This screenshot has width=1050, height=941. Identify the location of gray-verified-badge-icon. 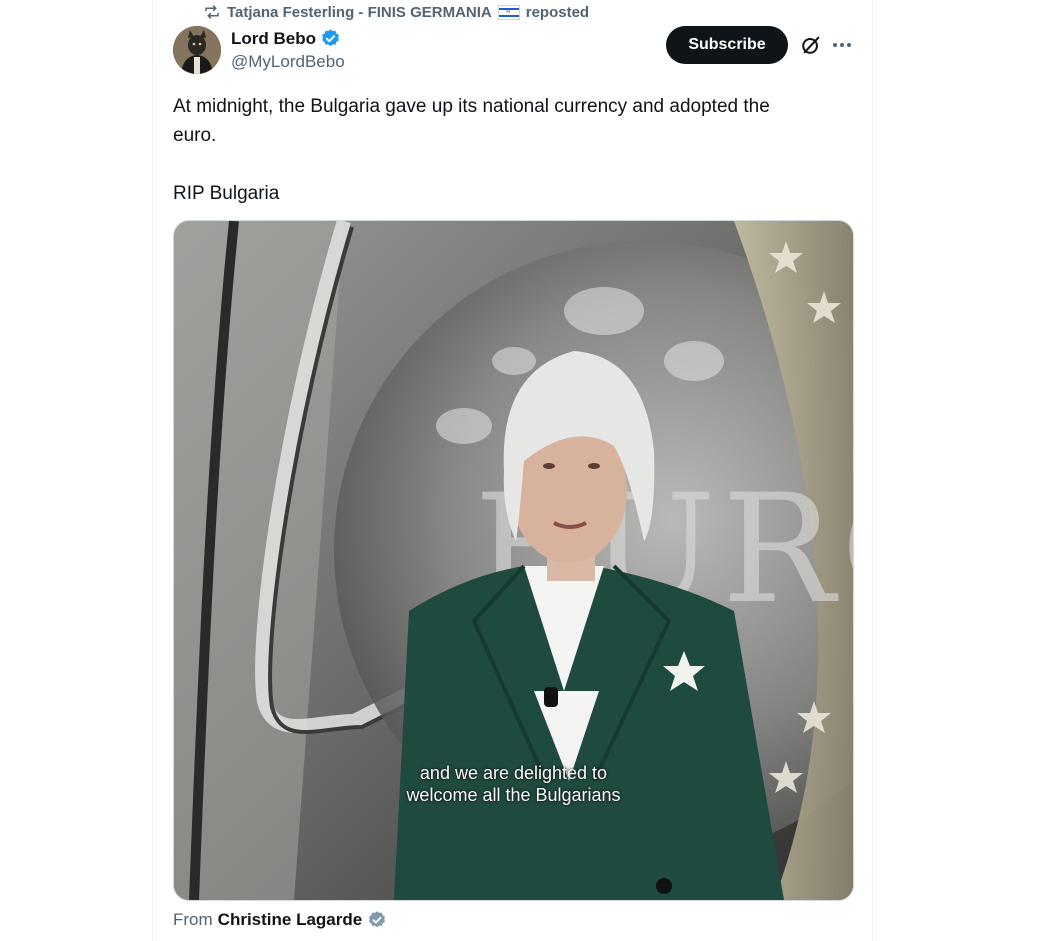
(377, 919).